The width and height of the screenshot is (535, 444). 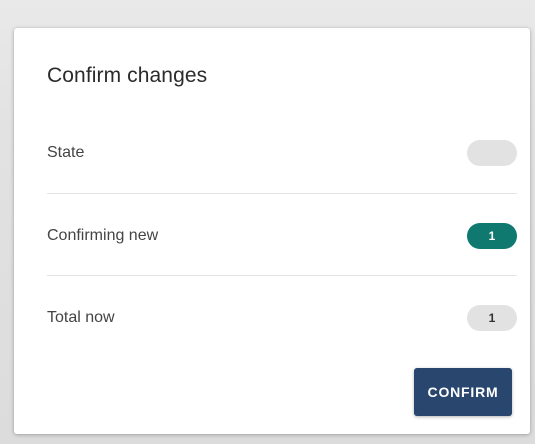 What do you see at coordinates (492, 153) in the screenshot?
I see `state-badge` at bounding box center [492, 153].